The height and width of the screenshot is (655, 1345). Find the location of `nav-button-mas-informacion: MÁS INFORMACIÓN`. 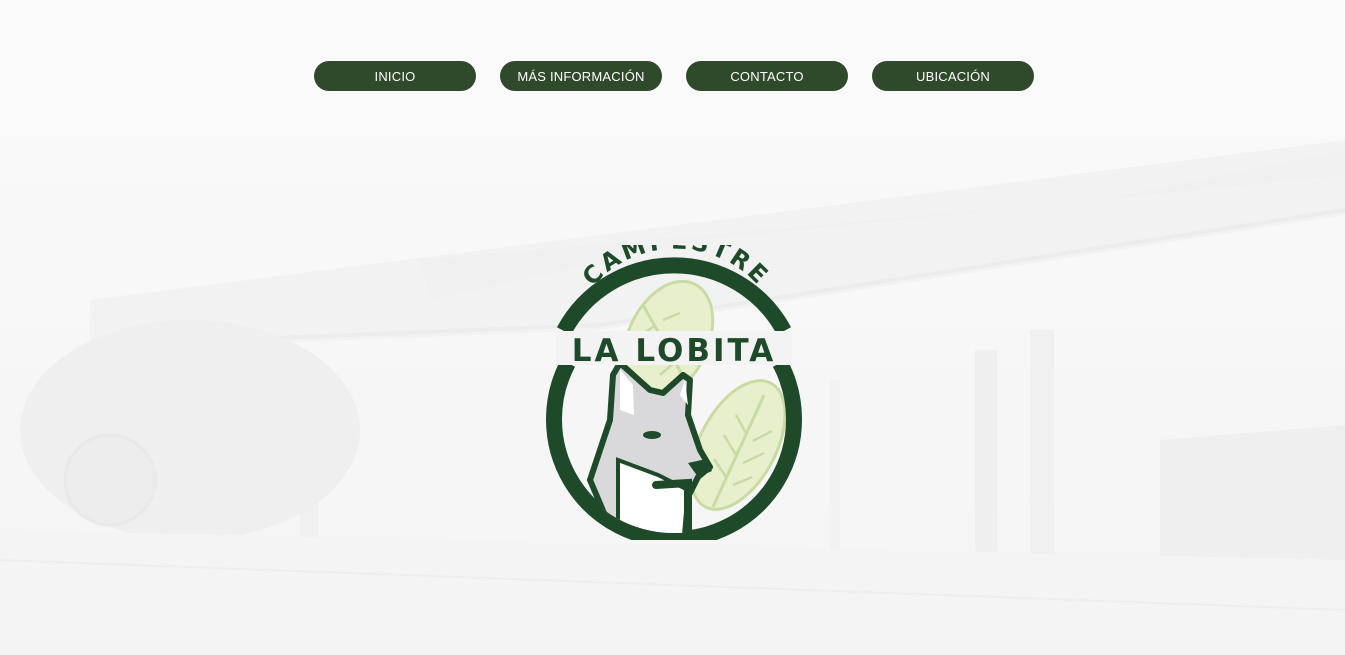

nav-button-mas-informacion: MÁS INFORMACIÓN is located at coordinates (581, 76).